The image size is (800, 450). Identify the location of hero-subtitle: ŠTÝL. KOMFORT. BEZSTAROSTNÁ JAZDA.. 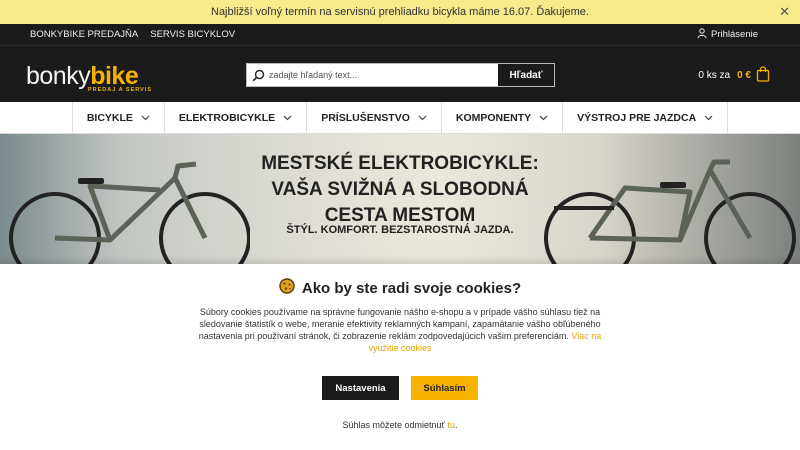
(400, 230).